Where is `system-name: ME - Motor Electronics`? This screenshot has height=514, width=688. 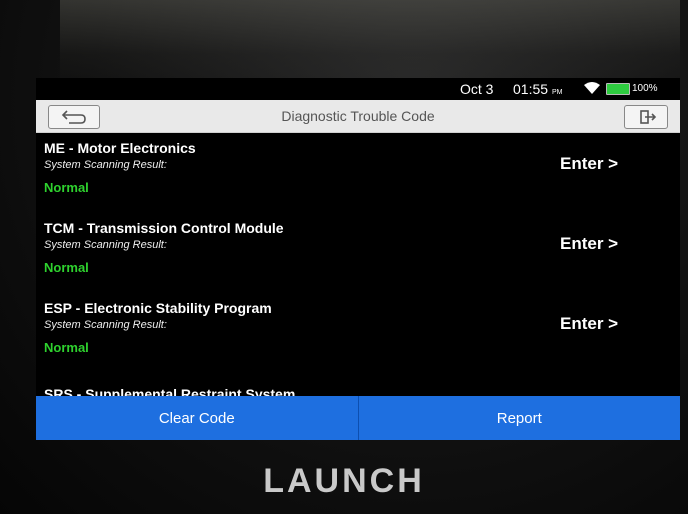 system-name: ME - Motor Electronics is located at coordinates (120, 148).